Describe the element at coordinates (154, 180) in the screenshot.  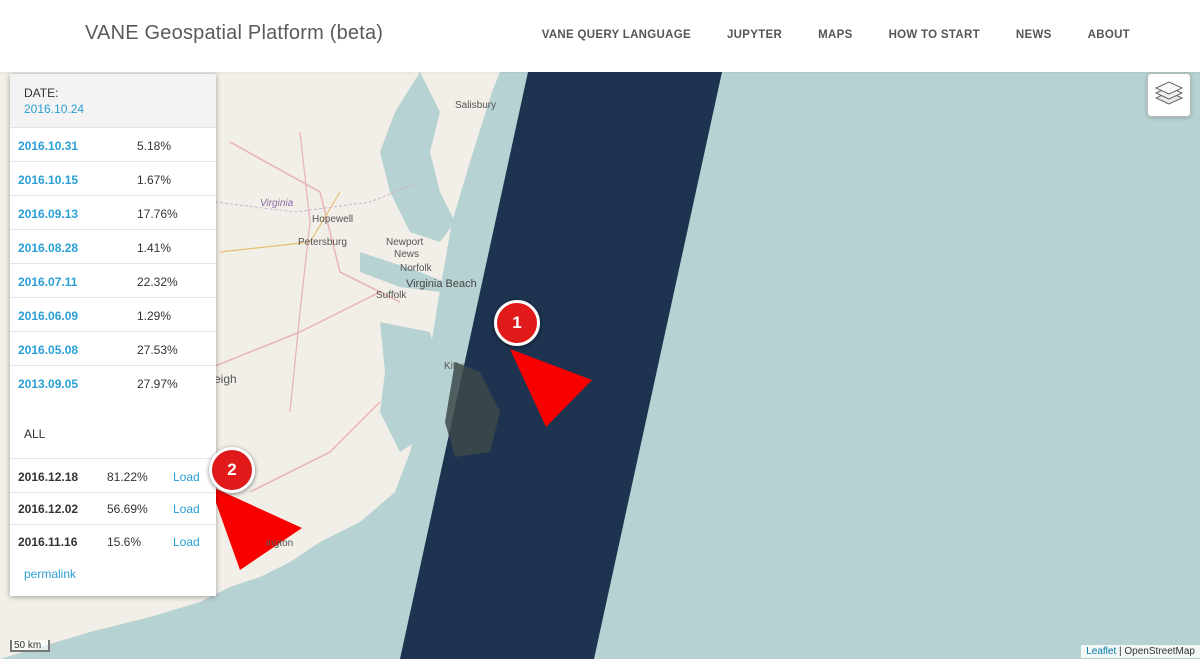
I see `cloud-percent: 1.67%` at that location.